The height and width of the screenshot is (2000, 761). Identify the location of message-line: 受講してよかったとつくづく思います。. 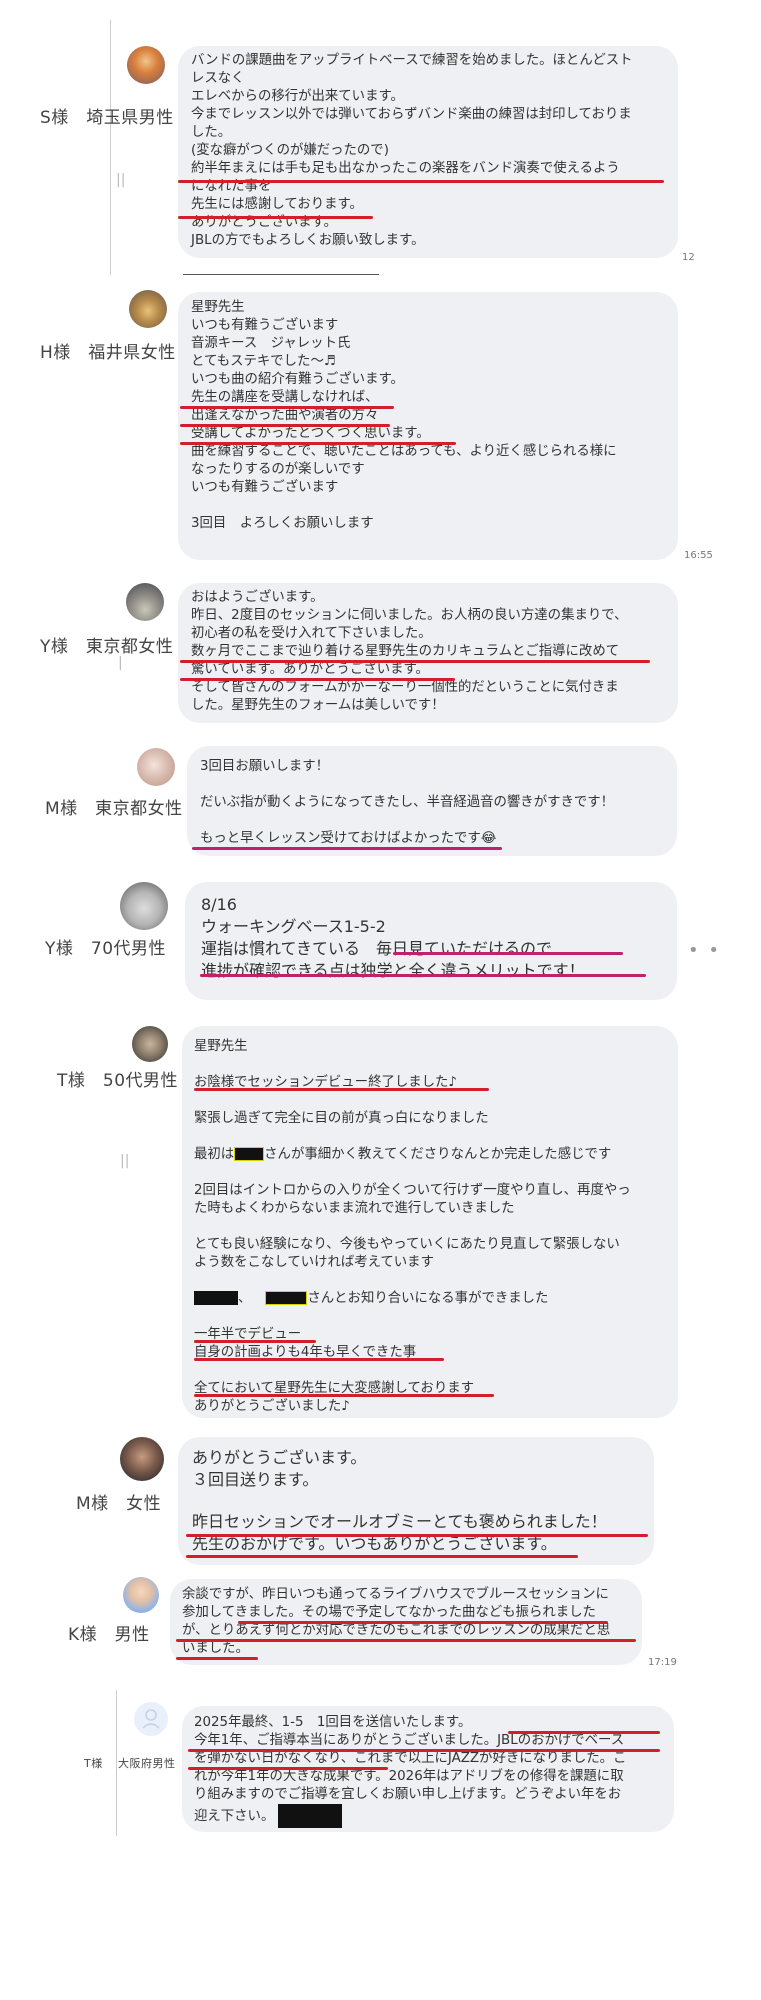
(310, 433).